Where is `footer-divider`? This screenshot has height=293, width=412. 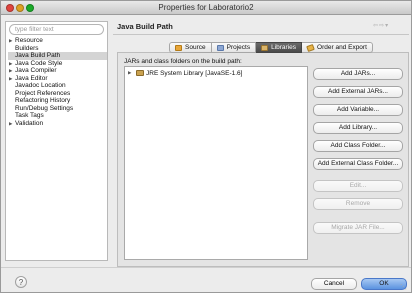
footer-divider is located at coordinates (206, 267).